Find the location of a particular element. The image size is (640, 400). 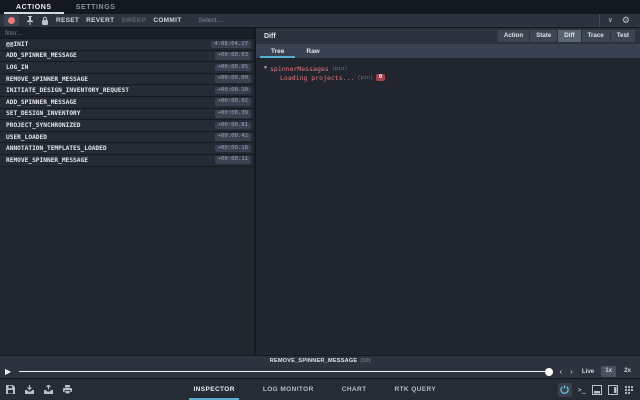

dock-bottom-icon is located at coordinates (597, 389).